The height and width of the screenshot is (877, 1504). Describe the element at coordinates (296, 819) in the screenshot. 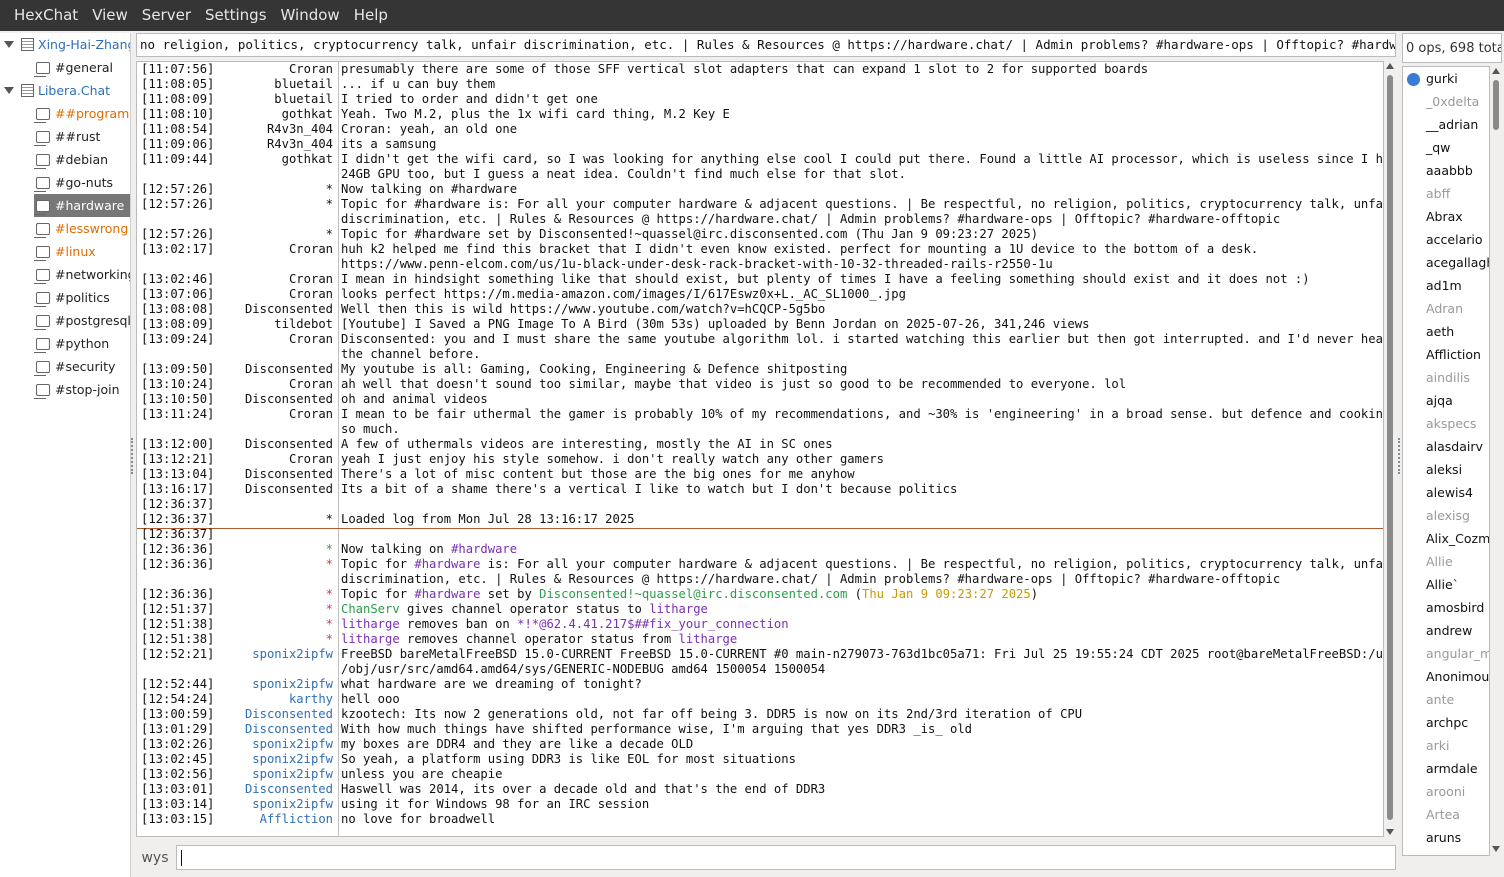

I see `nickname: Affliction` at that location.